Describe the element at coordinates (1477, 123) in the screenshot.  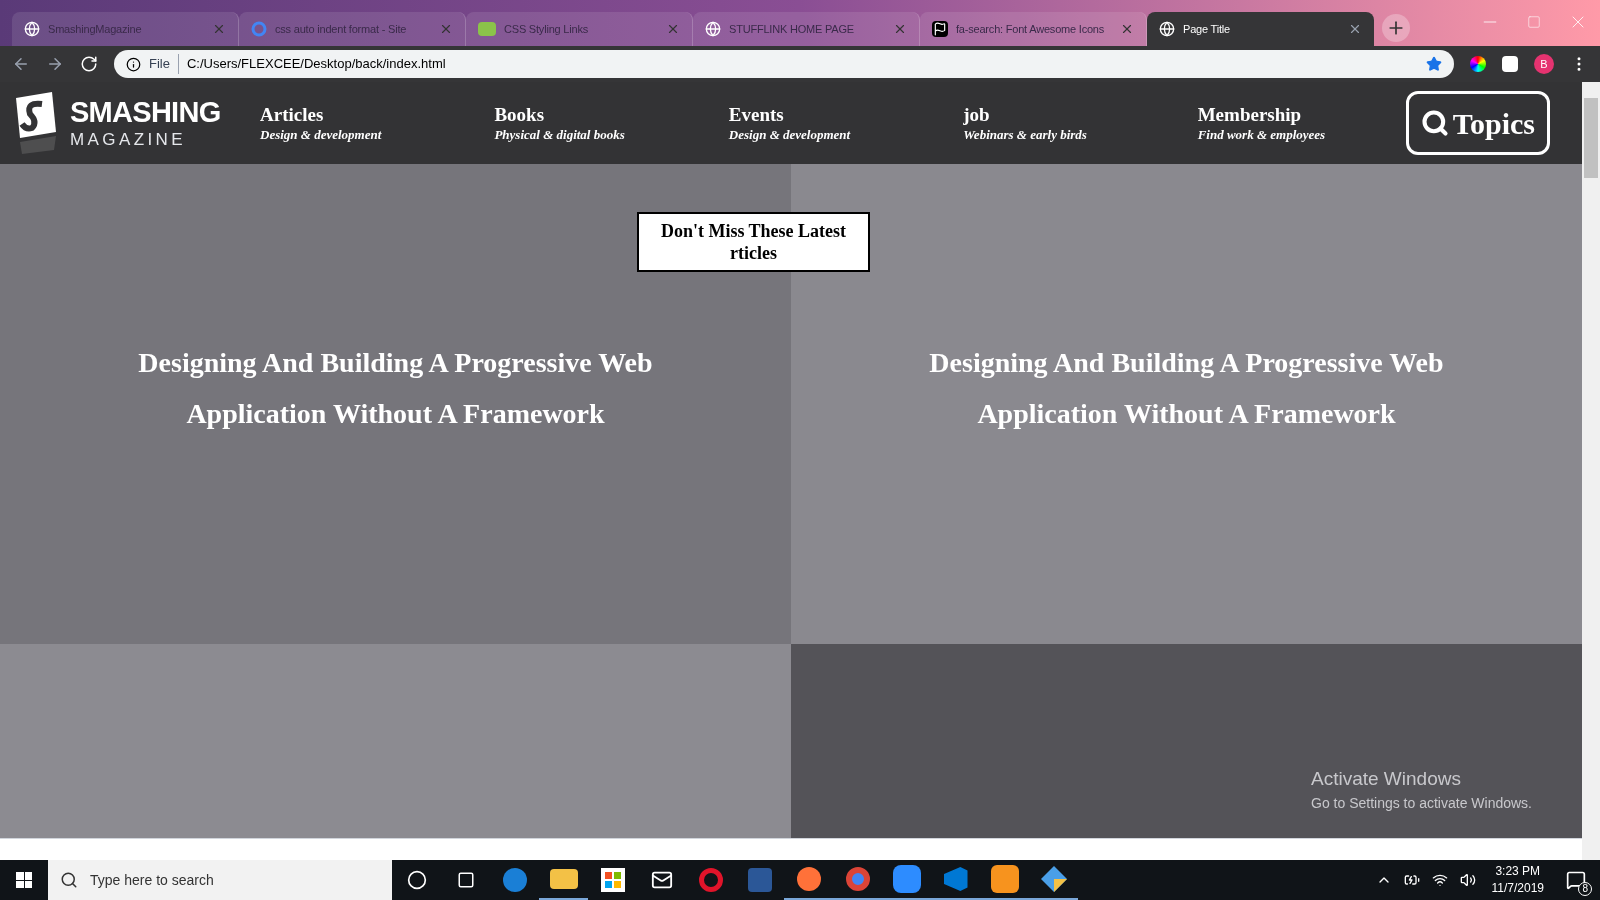
I see `topics-button: Topics` at that location.